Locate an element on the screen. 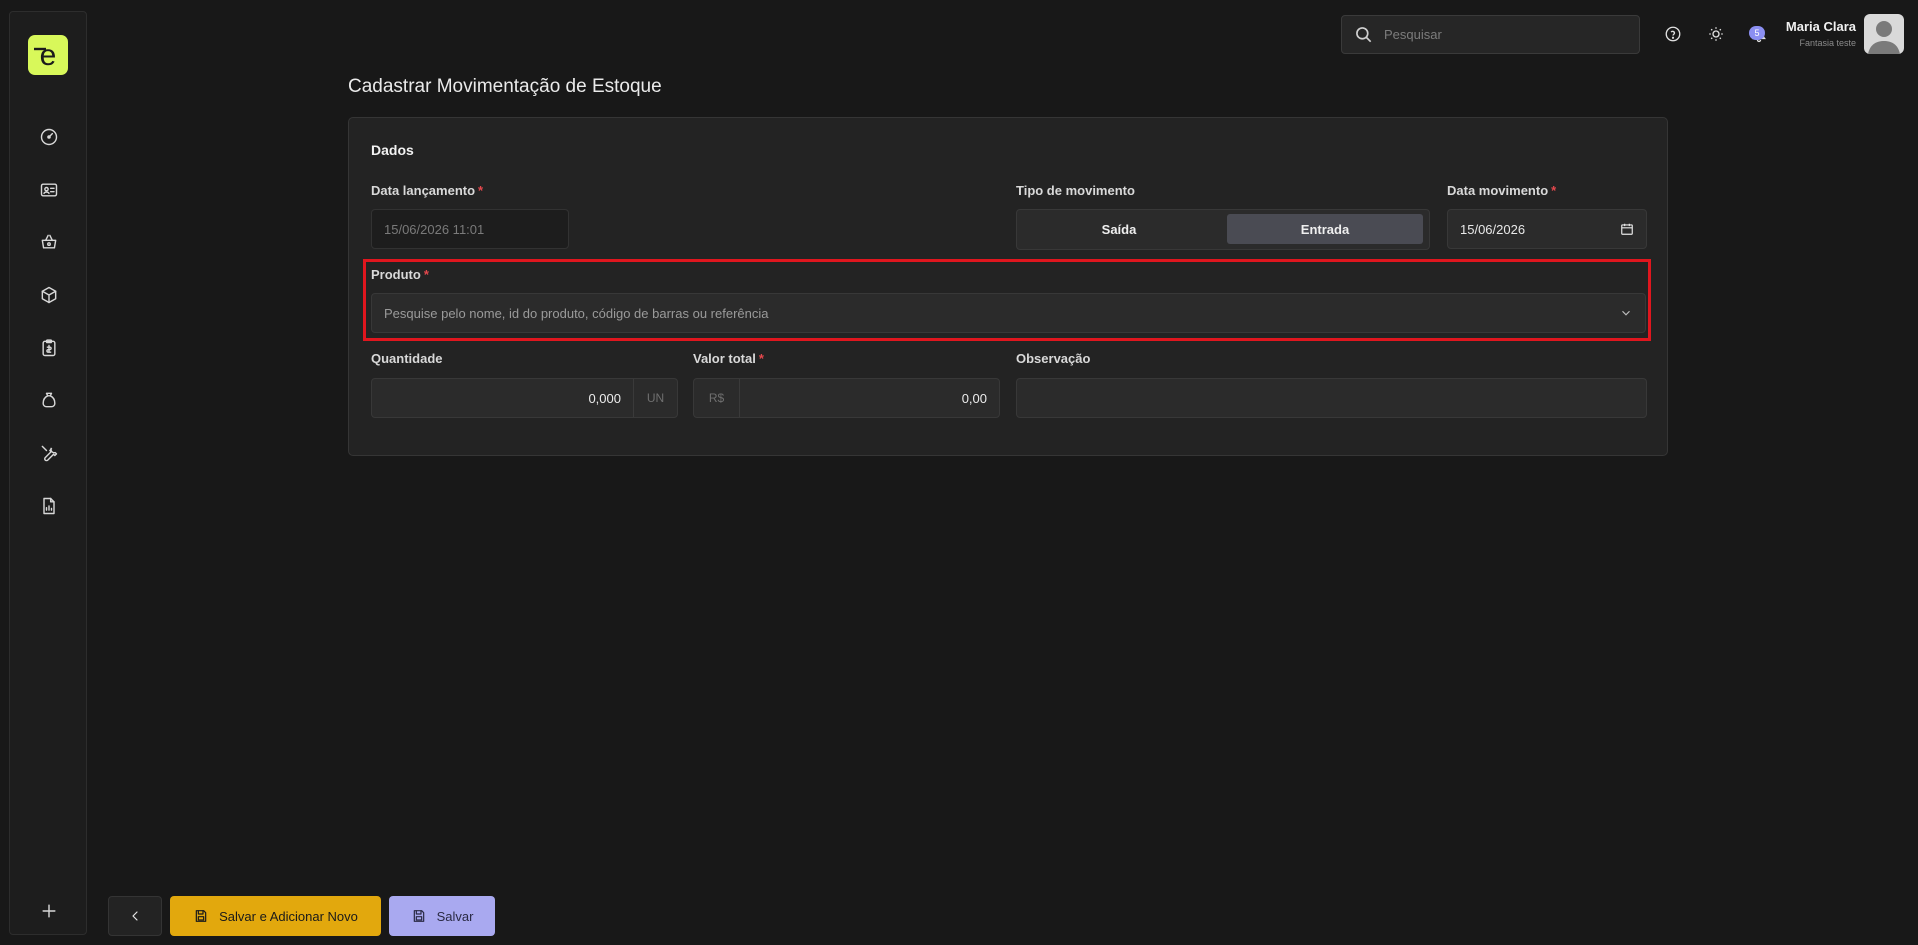 This screenshot has width=1918, height=945. chevron-left-icon is located at coordinates (135, 916).